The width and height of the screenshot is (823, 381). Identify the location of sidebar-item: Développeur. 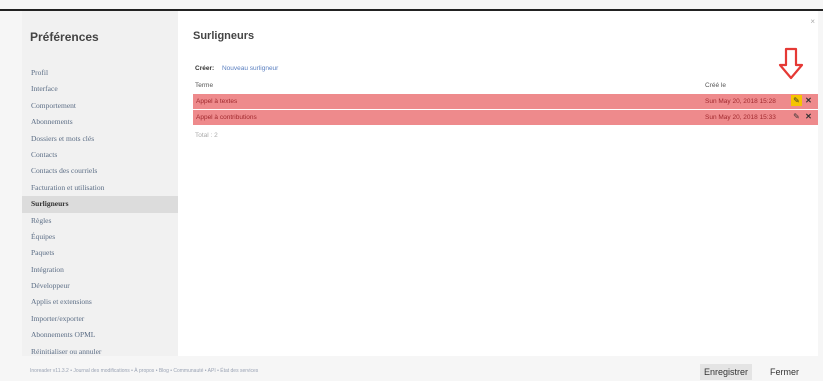
(100, 286).